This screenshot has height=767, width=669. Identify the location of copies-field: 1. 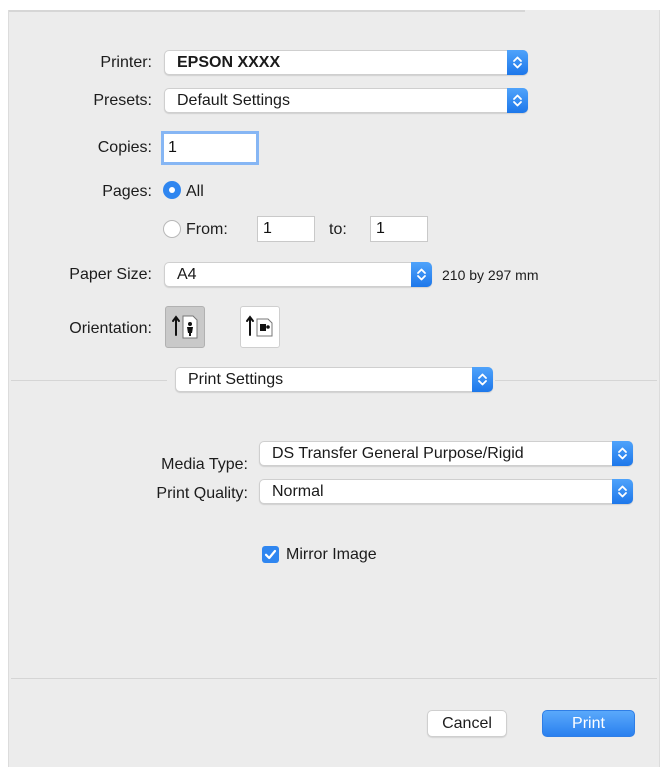
(210, 148).